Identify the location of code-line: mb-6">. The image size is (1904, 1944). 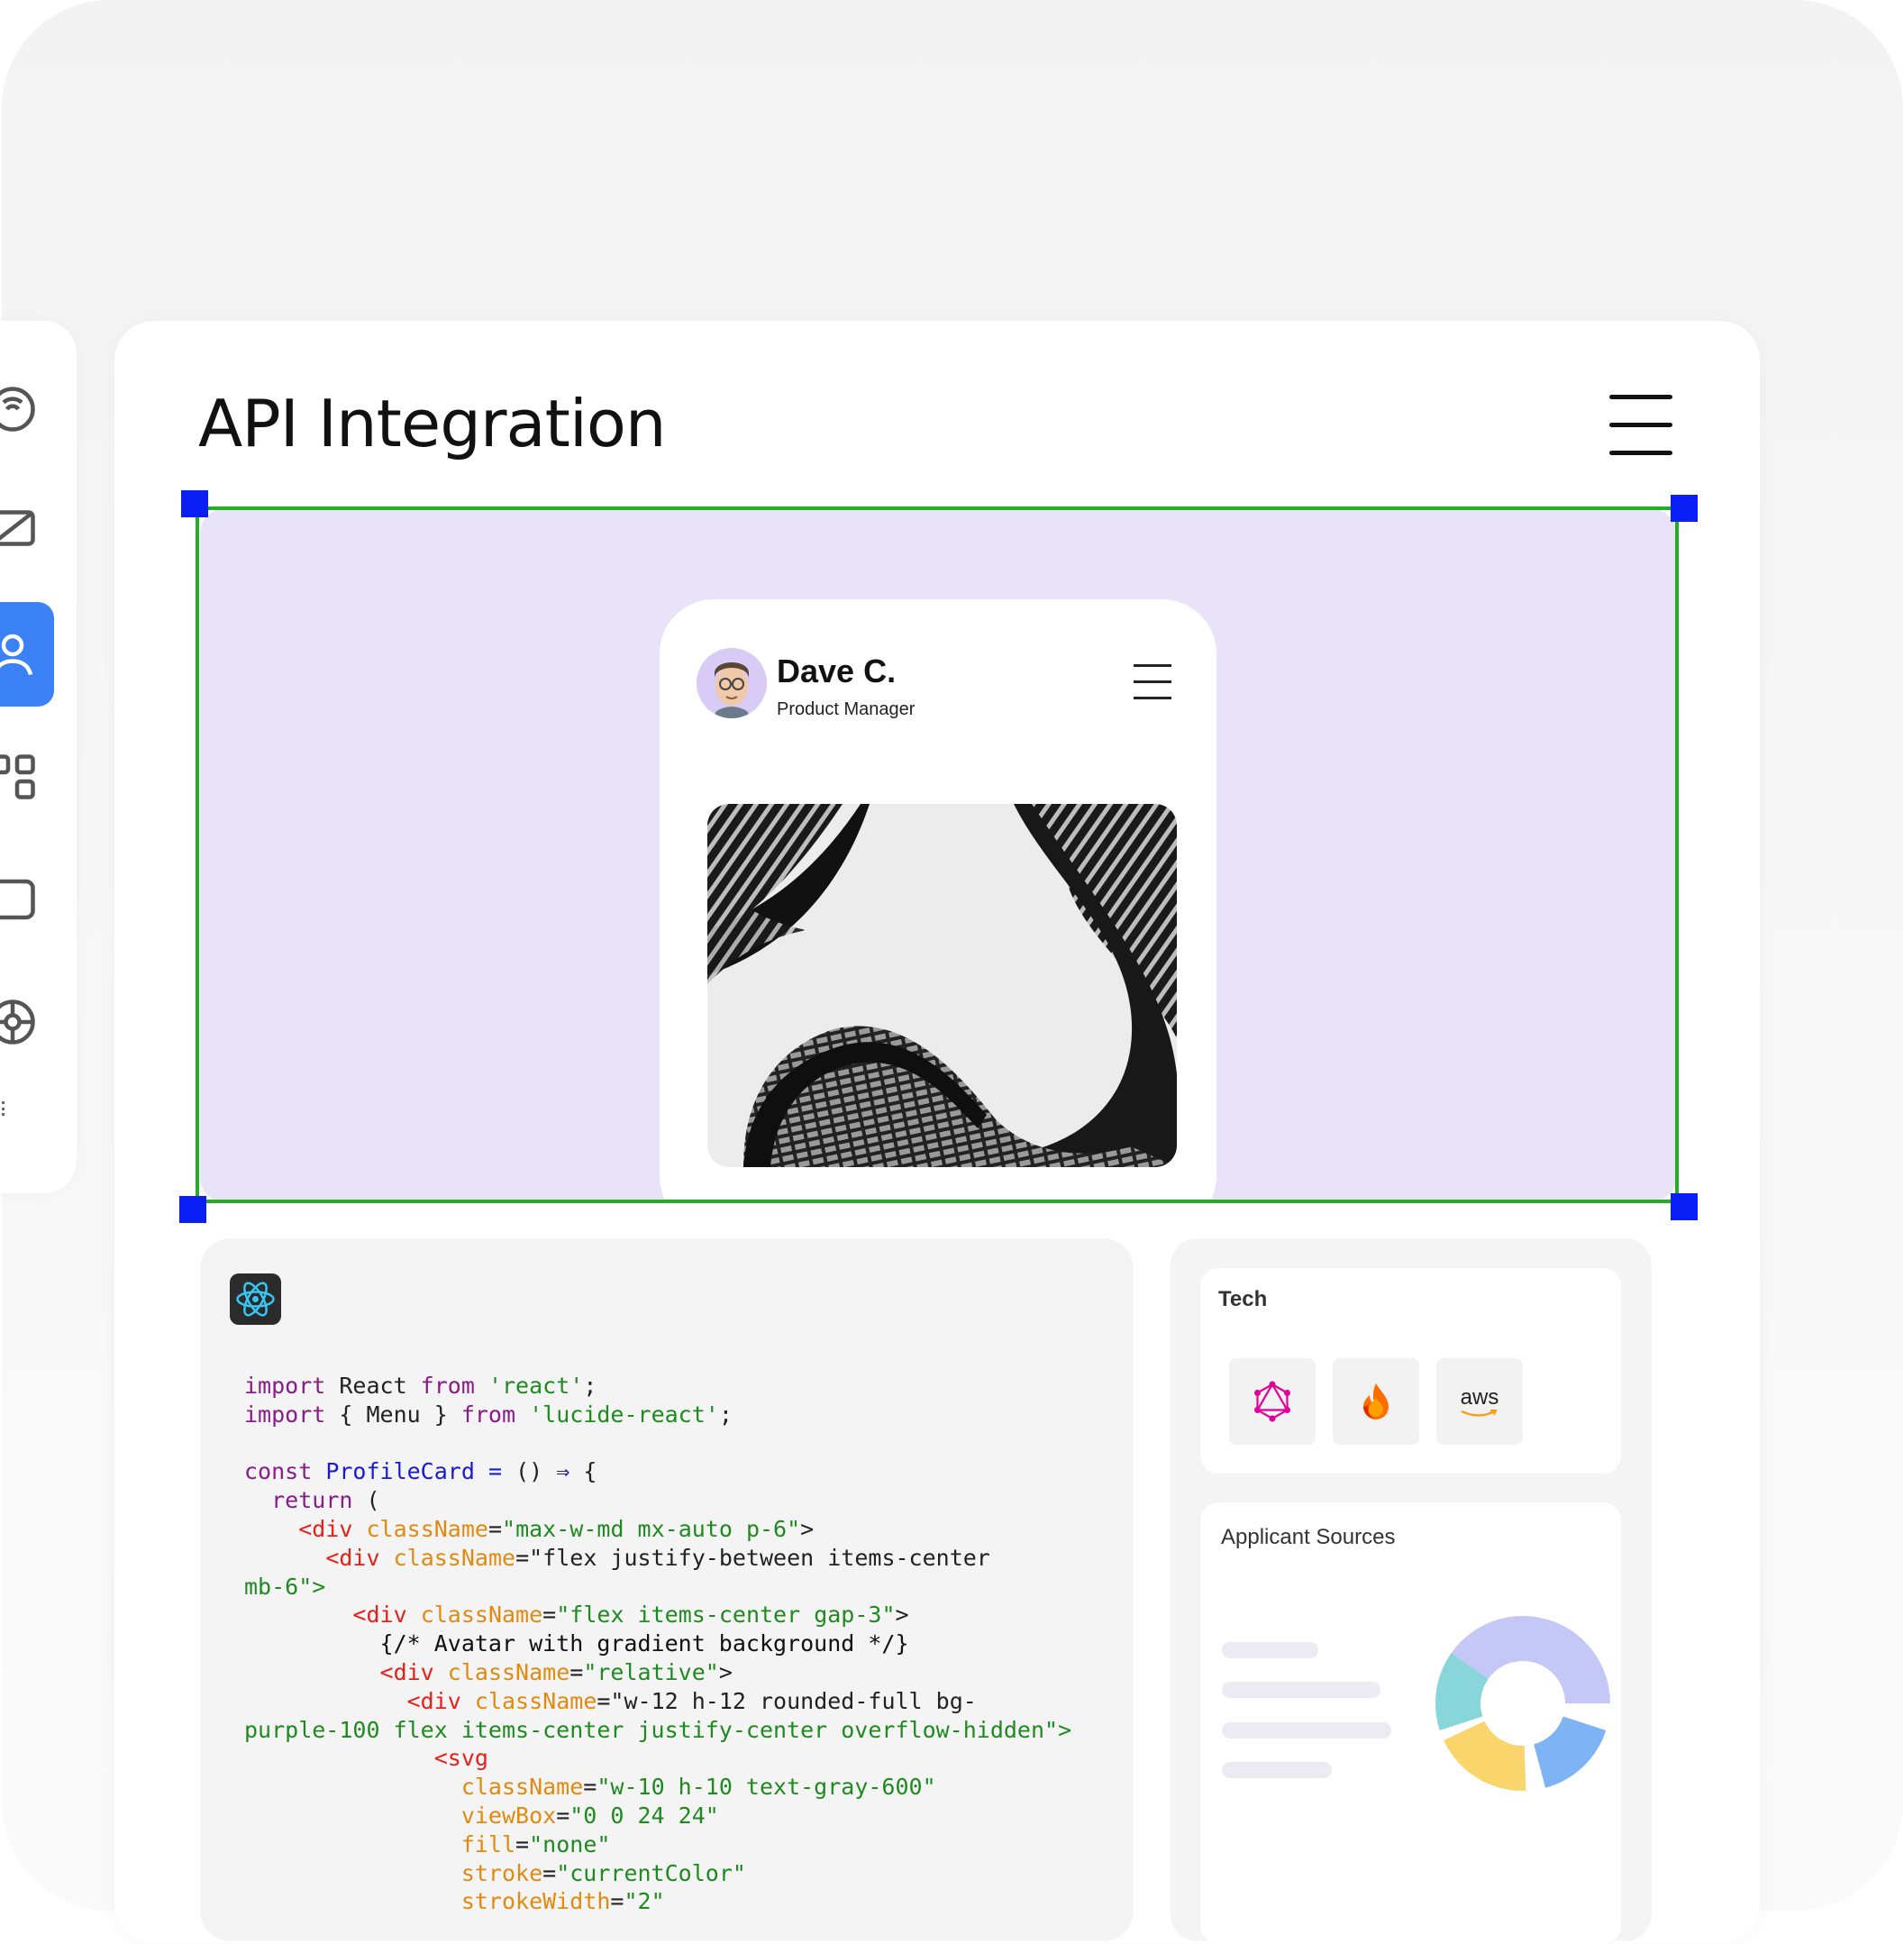
(285, 1586).